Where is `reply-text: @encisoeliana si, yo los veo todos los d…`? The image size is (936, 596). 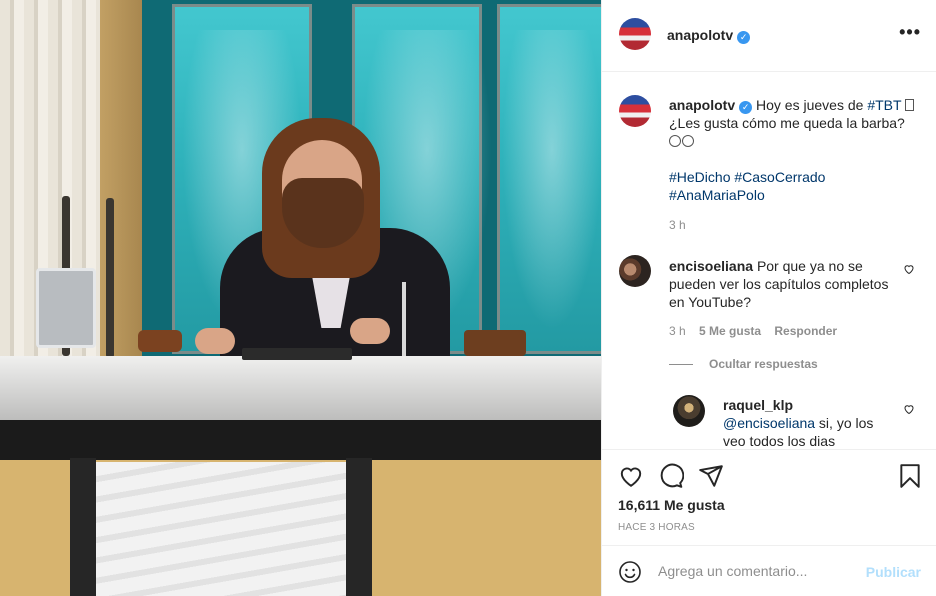
reply-text: @encisoeliana si, yo los veo todos los d… is located at coordinates (808, 431).